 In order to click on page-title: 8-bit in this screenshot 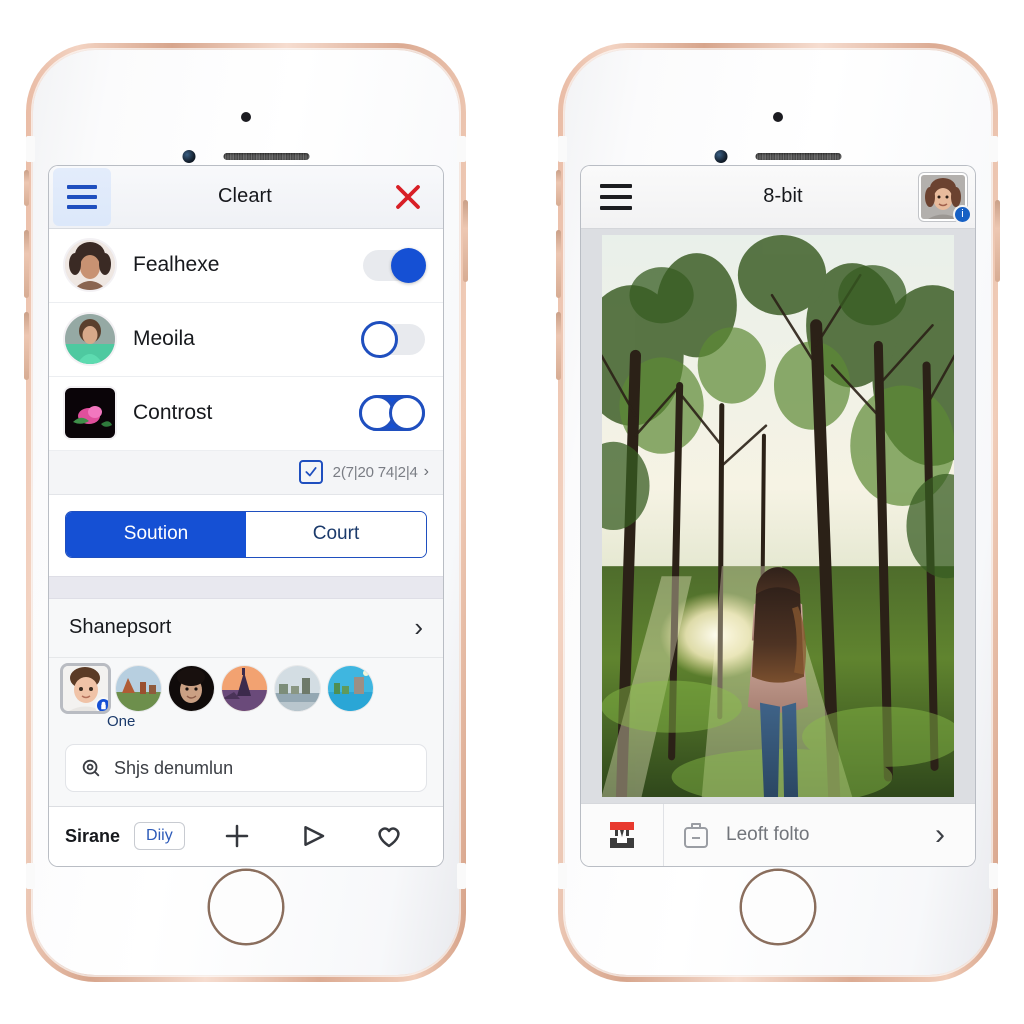, I will do `click(783, 196)`.